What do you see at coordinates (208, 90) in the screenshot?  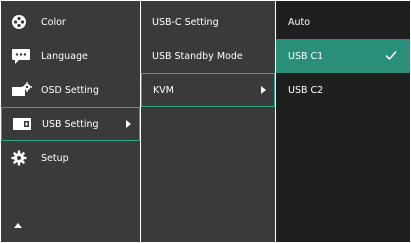 I see `submenu-item-kvm: KVM` at bounding box center [208, 90].